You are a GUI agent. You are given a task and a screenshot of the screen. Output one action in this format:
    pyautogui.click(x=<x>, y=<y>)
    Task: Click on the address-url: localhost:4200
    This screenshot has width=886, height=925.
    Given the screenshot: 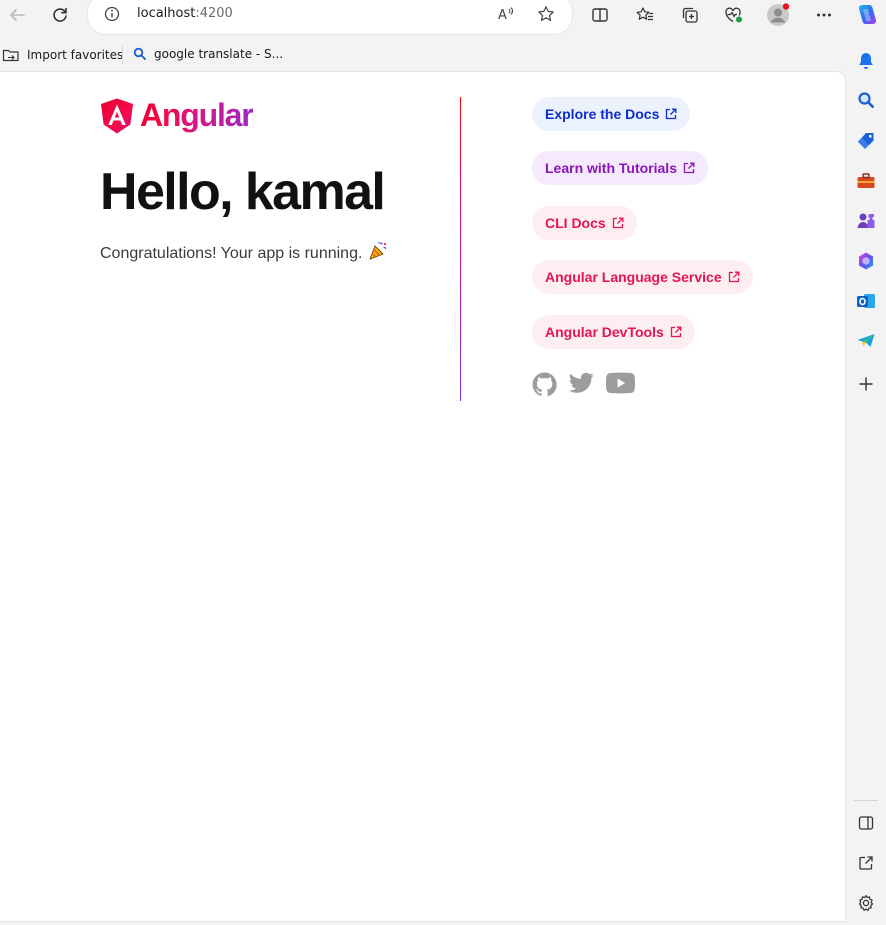 What is the action you would take?
    pyautogui.click(x=185, y=13)
    